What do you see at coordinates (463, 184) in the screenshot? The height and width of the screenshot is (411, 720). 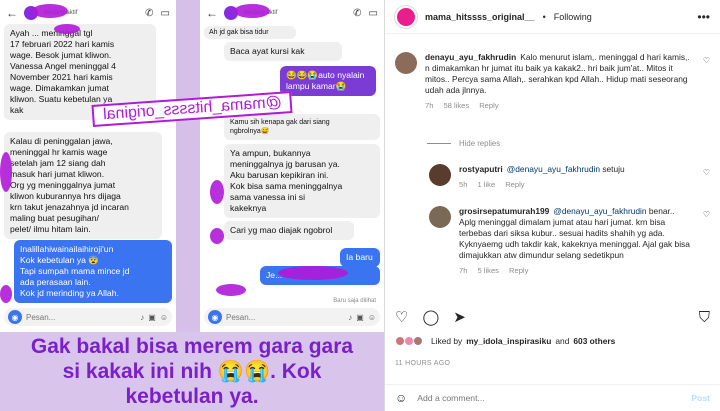 I see `comment-time: 5h` at bounding box center [463, 184].